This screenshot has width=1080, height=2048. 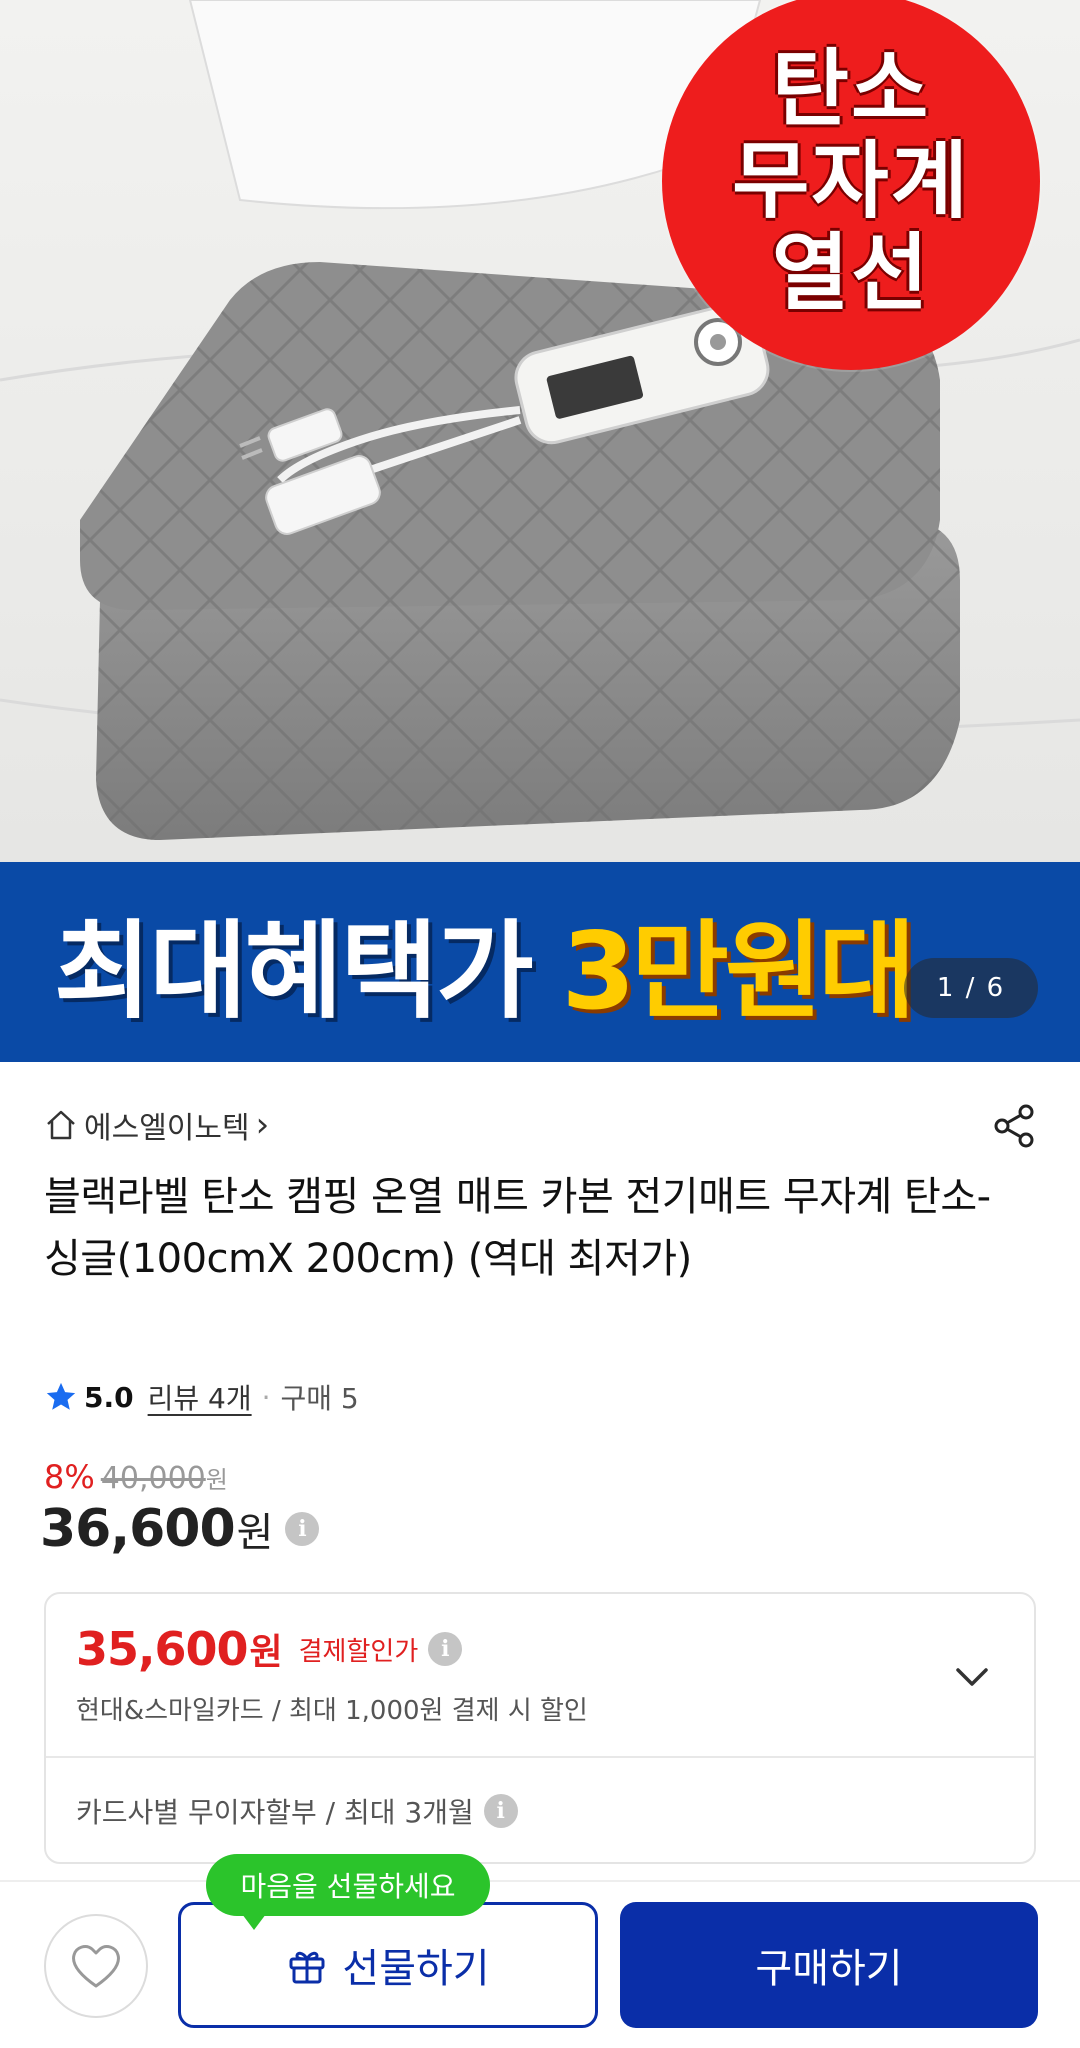 What do you see at coordinates (216, 1480) in the screenshot?
I see `original-price-unit: 원` at bounding box center [216, 1480].